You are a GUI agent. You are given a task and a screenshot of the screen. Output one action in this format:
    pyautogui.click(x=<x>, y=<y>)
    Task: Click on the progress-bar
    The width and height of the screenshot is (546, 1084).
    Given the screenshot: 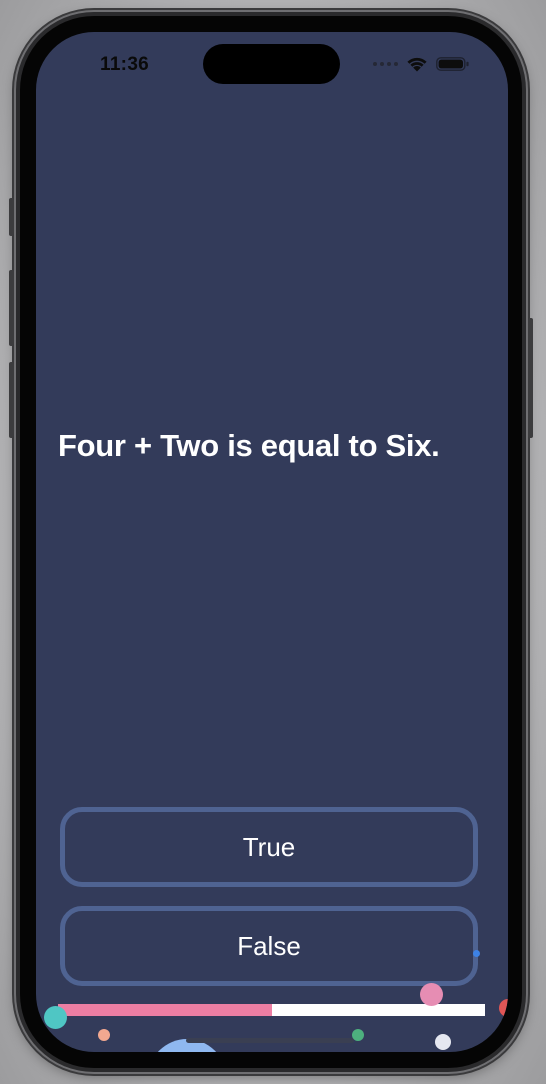 What is the action you would take?
    pyautogui.click(x=271, y=1010)
    